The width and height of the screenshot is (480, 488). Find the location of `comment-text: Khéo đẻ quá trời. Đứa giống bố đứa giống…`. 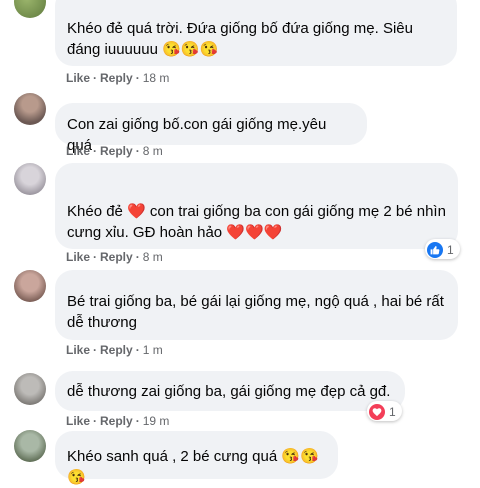

comment-text: Khéo đẻ quá trời. Đứa giống bố đứa giống… is located at coordinates (240, 39).